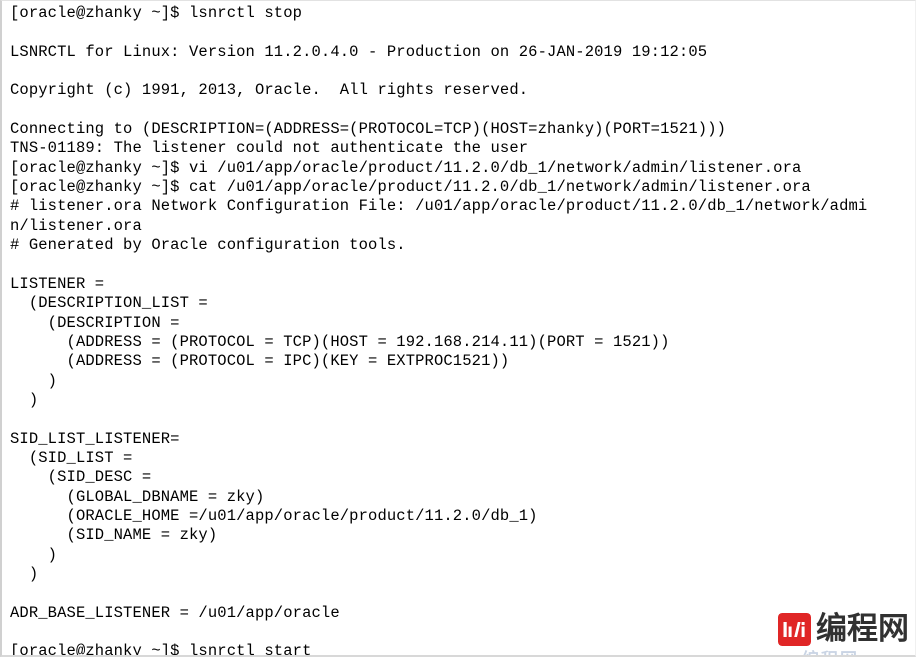  What do you see at coordinates (137, 496) in the screenshot?
I see `terminal-line: (GLOBAL_DBNAME = zky)` at bounding box center [137, 496].